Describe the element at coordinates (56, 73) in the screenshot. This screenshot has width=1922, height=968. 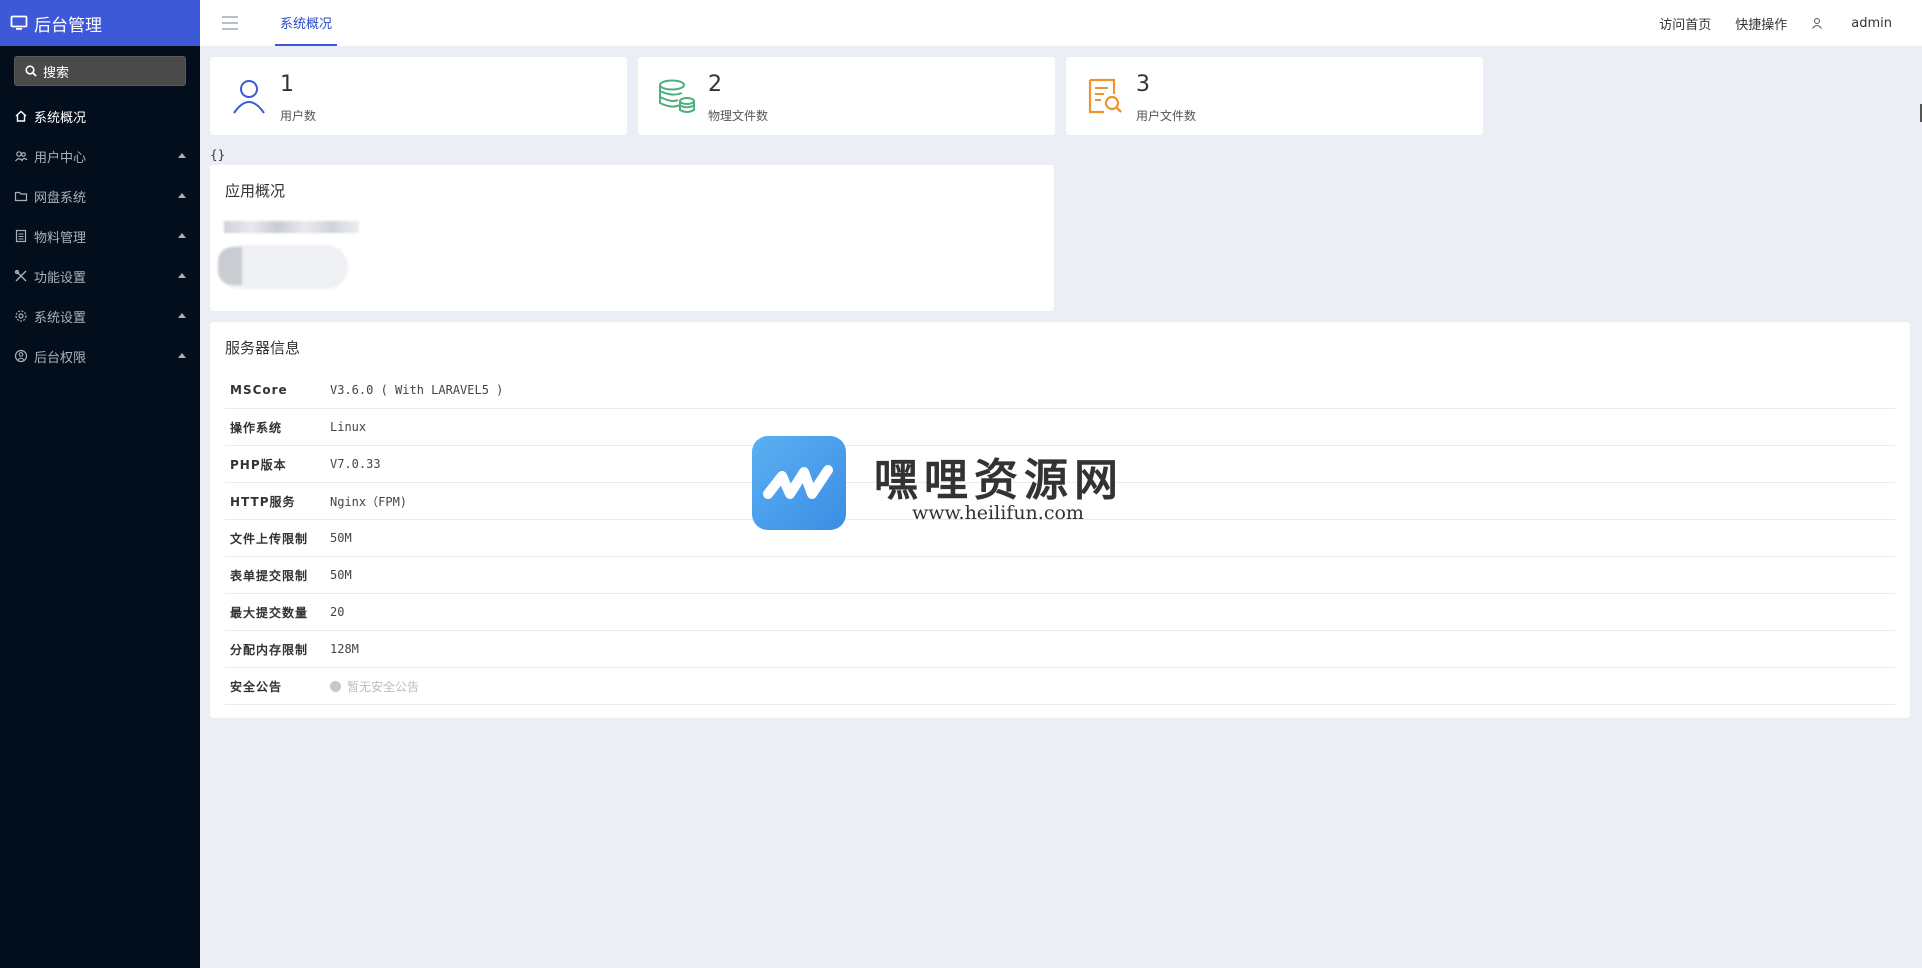
I see `search-placeholder: 搜索` at that location.